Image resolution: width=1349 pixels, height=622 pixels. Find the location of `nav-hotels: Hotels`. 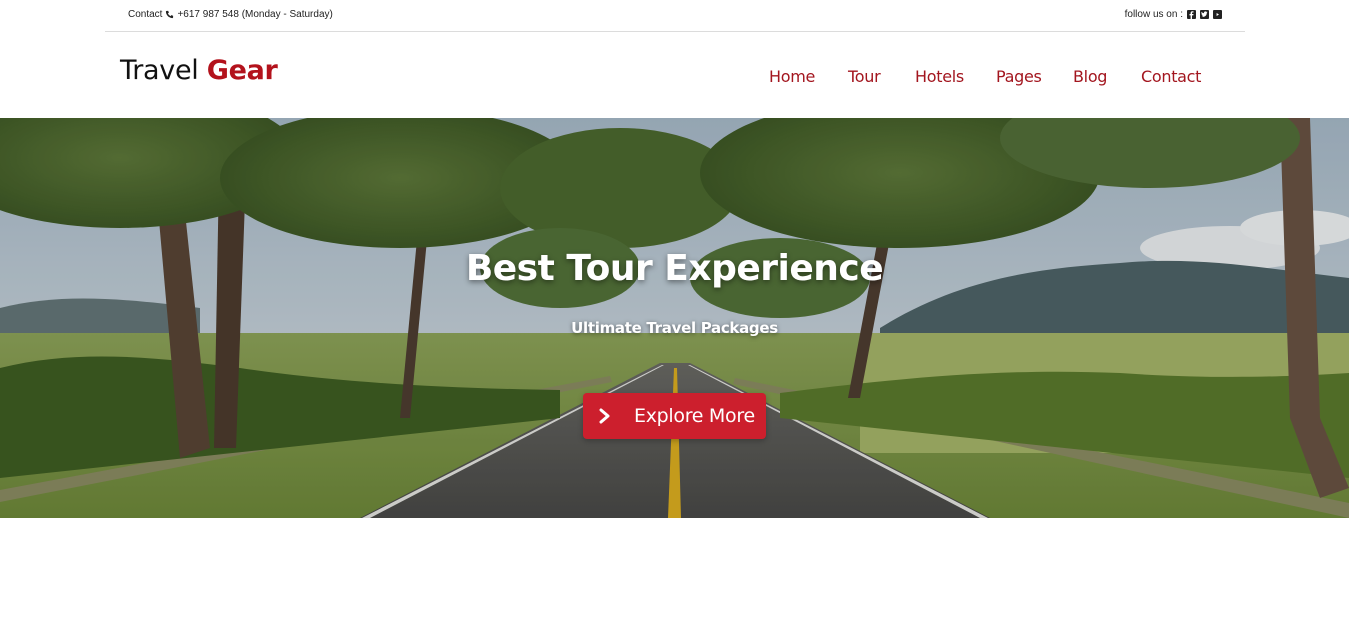

nav-hotels: Hotels is located at coordinates (939, 77).